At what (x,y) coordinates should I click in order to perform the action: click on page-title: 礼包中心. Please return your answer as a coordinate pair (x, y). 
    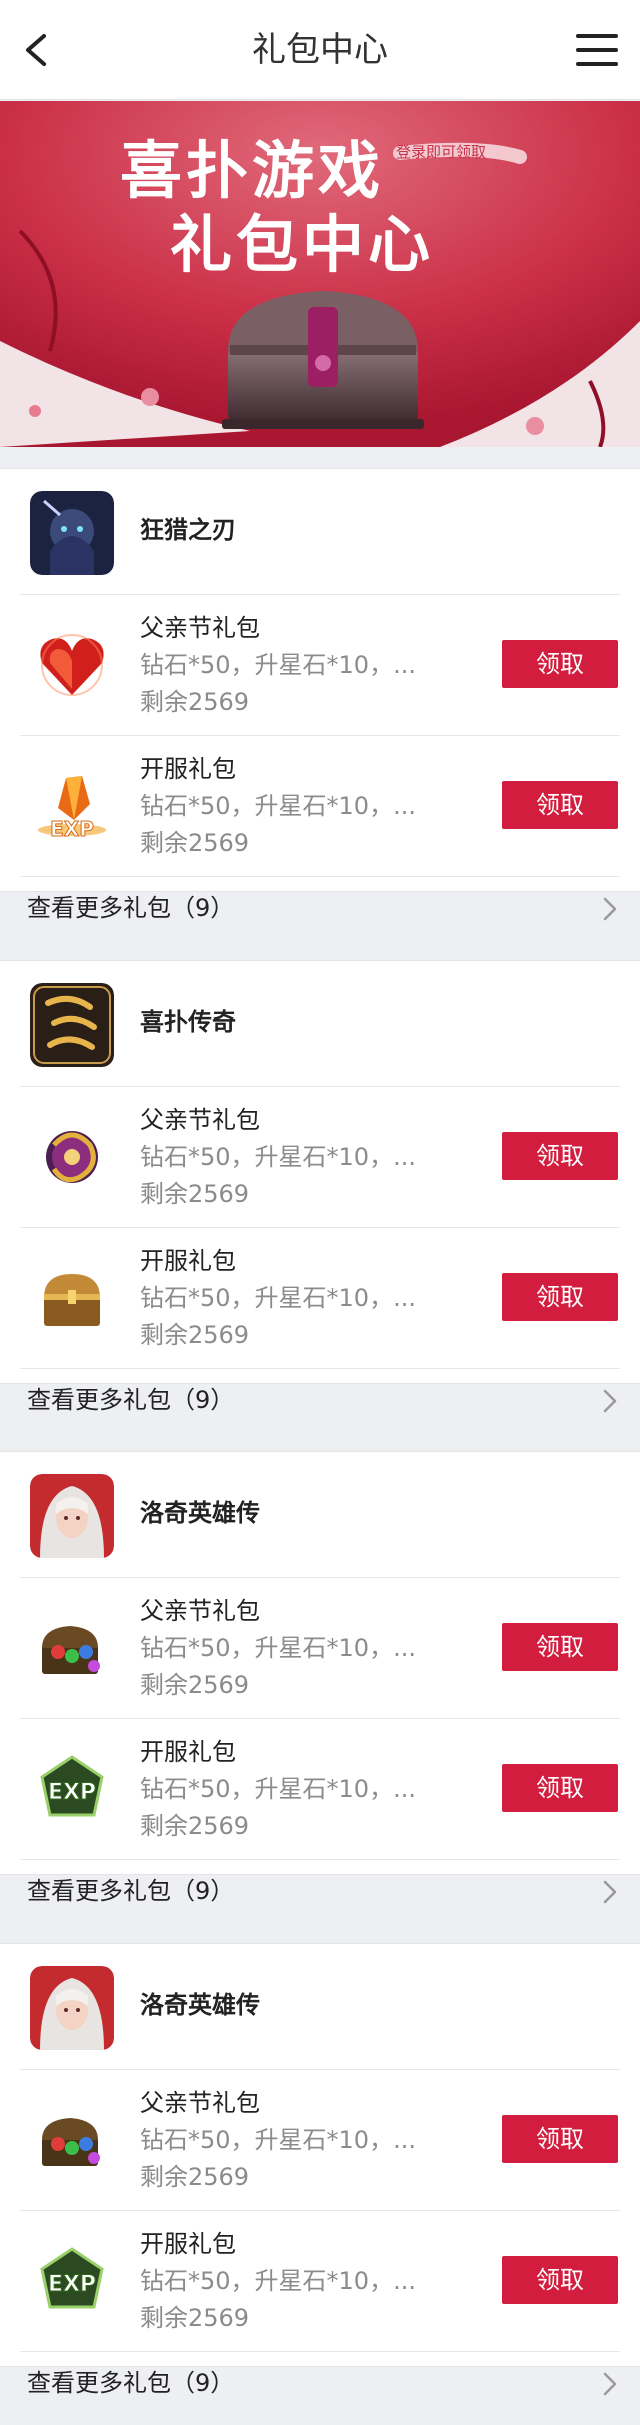
    Looking at the image, I should click on (320, 50).